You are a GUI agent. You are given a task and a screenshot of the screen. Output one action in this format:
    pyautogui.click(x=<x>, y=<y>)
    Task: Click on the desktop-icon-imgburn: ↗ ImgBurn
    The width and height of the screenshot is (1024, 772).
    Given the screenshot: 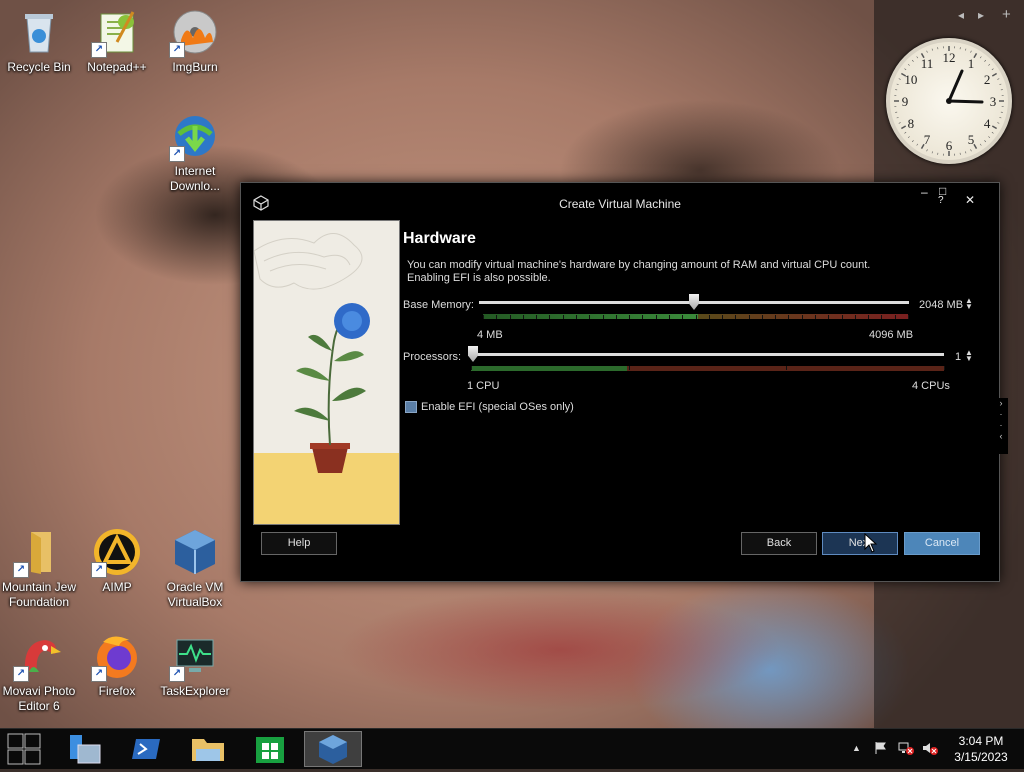 What is the action you would take?
    pyautogui.click(x=195, y=41)
    